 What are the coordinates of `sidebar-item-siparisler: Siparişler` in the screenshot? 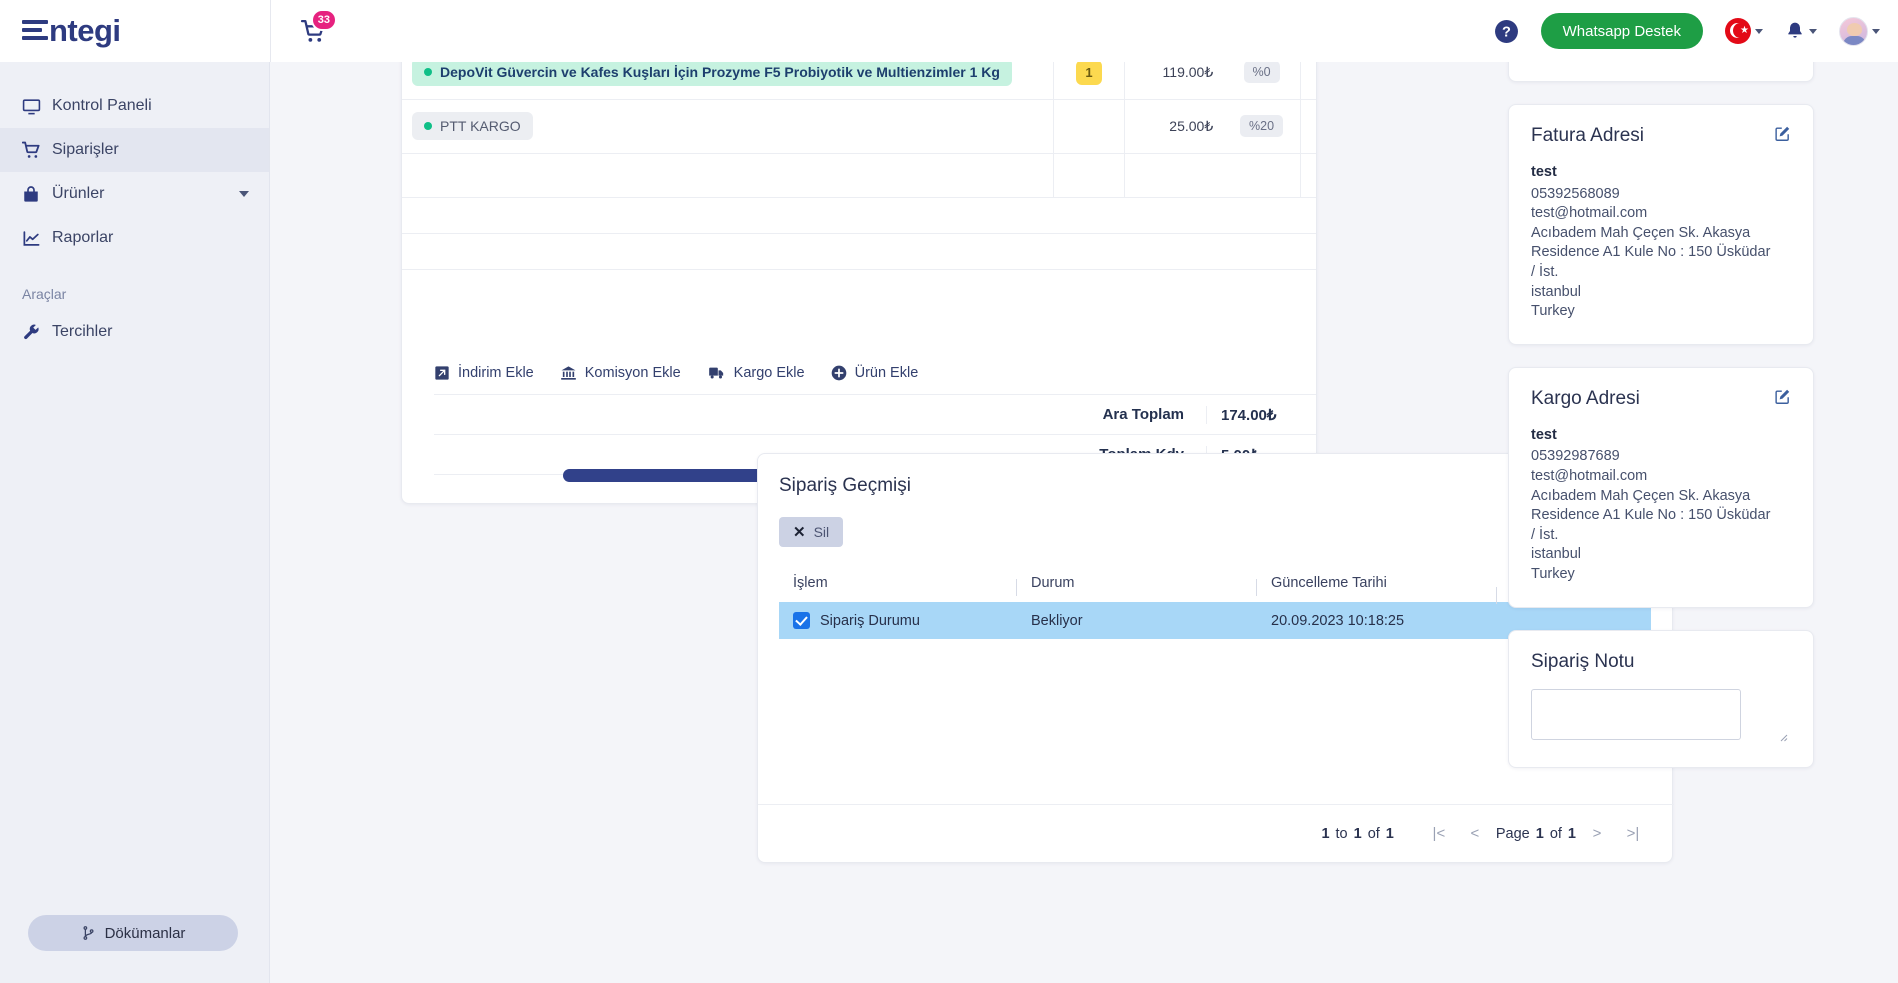 It's located at (134, 150).